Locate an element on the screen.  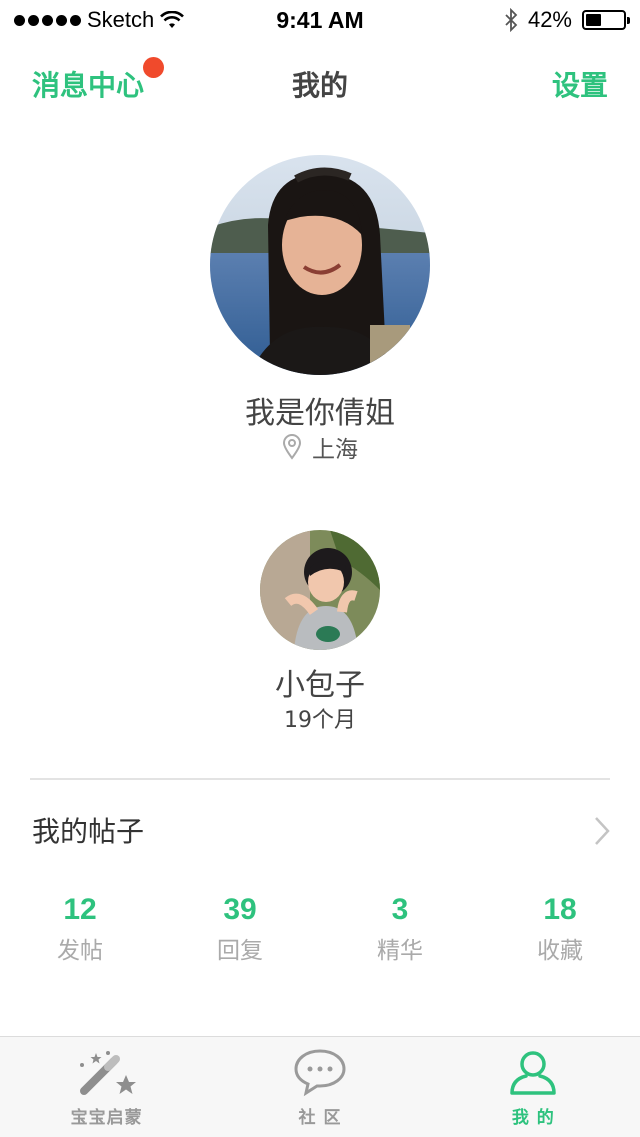
post-stats: 12 发帖 39 回复 3 精华 18 收藏 is located at coordinates (320, 938).